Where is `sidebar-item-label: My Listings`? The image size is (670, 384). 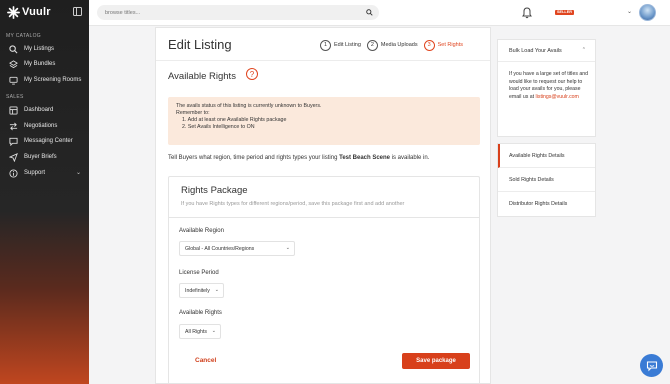 sidebar-item-label: My Listings is located at coordinates (39, 49).